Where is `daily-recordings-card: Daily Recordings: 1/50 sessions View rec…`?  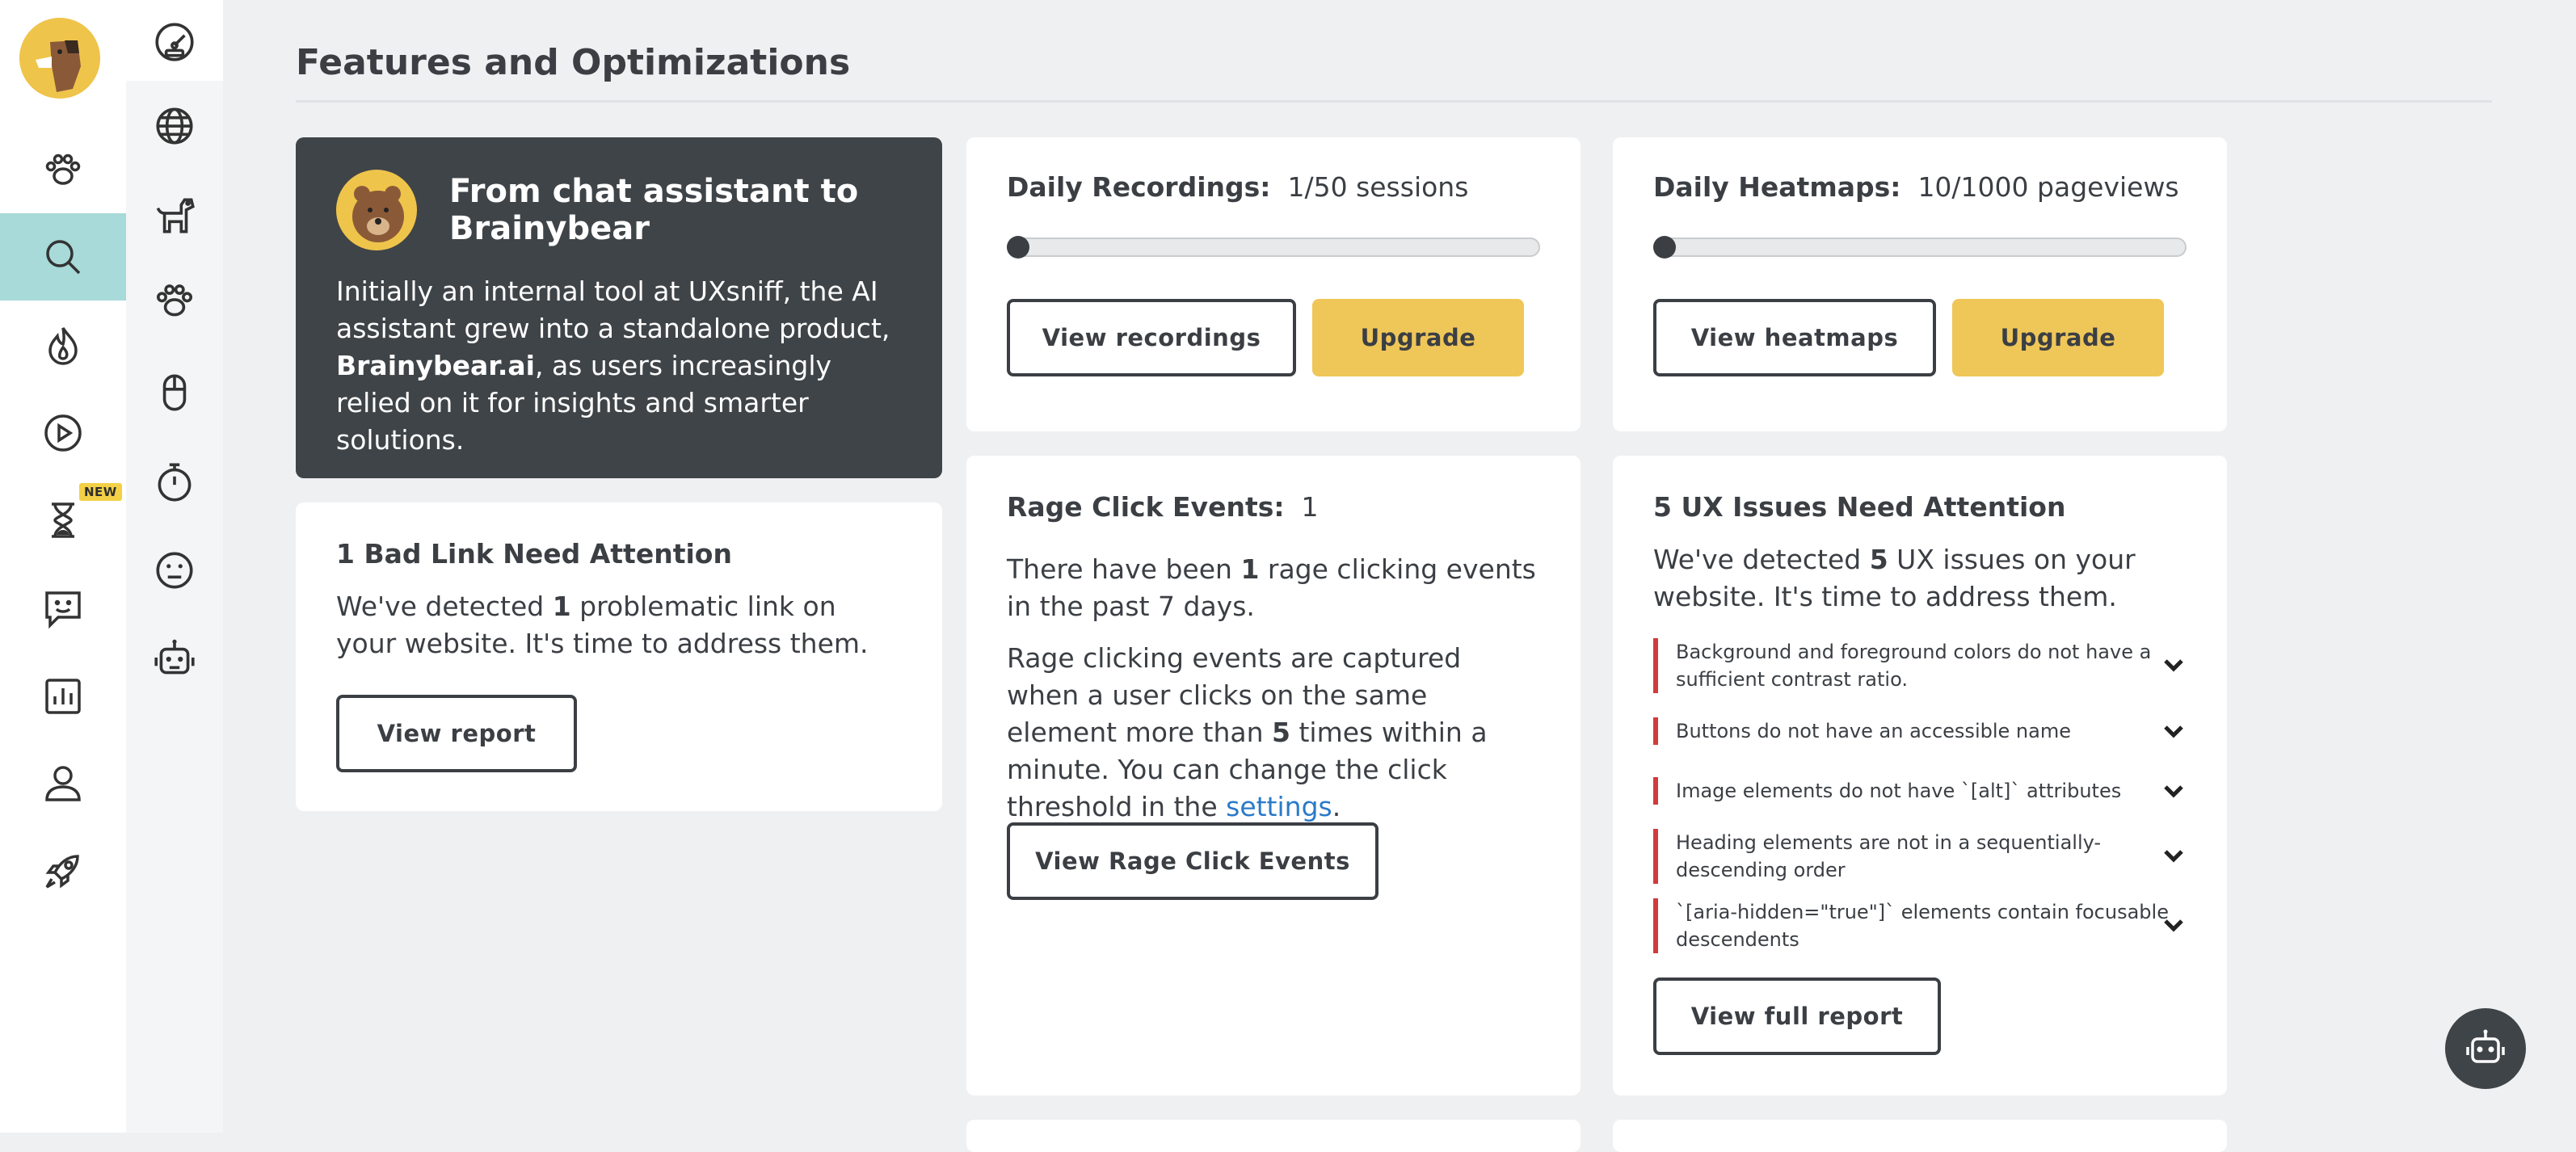
daily-recordings-card: Daily Recordings: 1/50 sessions View rec… is located at coordinates (1273, 284).